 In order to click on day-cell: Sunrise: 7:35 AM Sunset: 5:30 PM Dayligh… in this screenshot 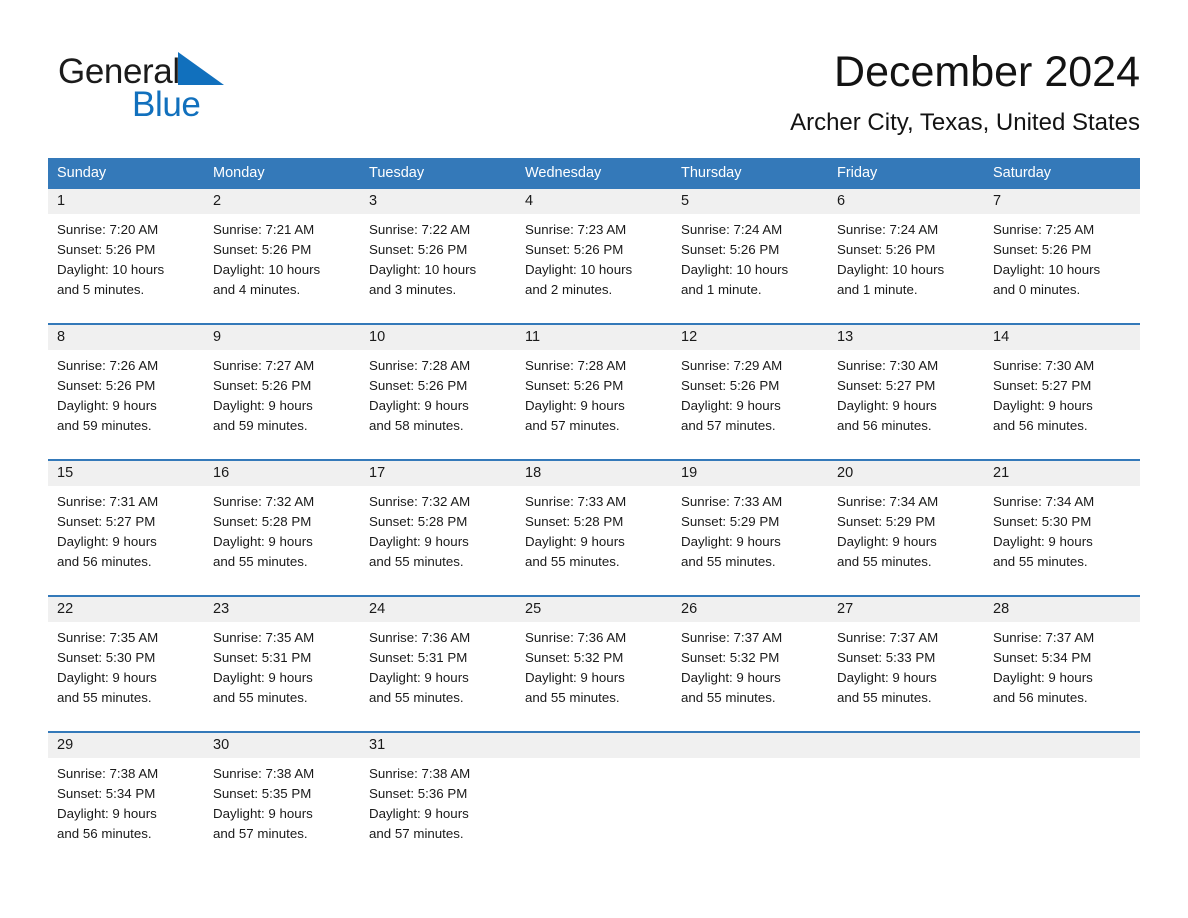, I will do `click(126, 670)`.